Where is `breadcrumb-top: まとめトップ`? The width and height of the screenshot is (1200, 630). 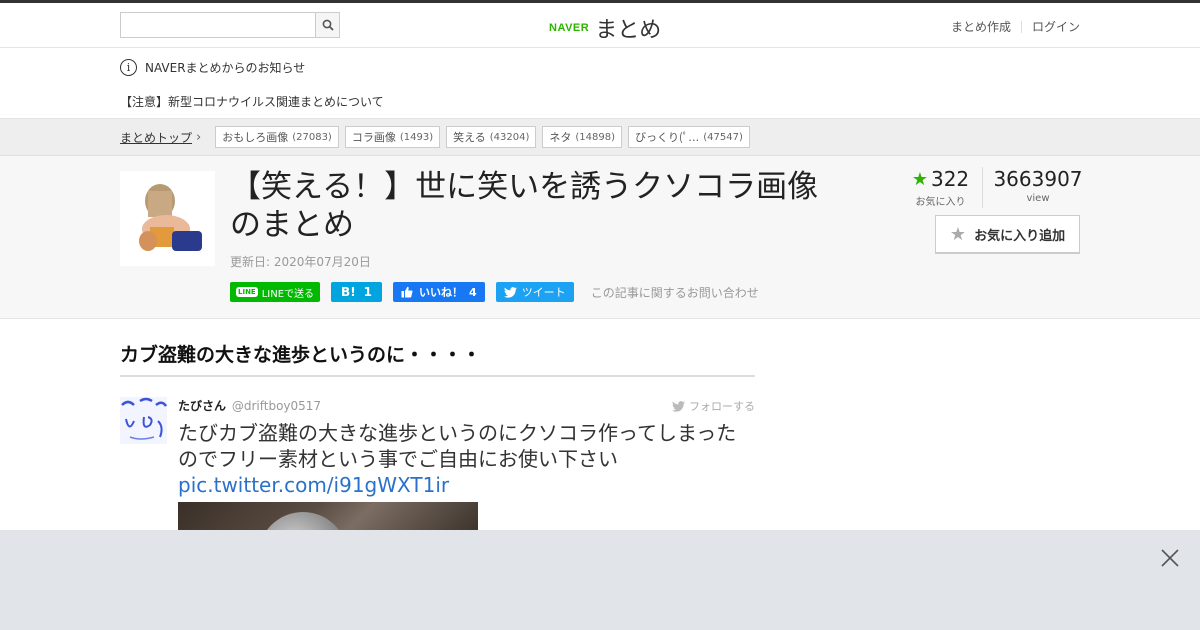
breadcrumb-top: まとめトップ is located at coordinates (156, 137).